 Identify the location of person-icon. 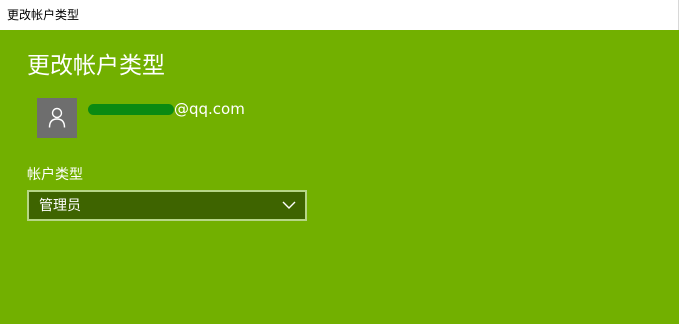
(57, 117).